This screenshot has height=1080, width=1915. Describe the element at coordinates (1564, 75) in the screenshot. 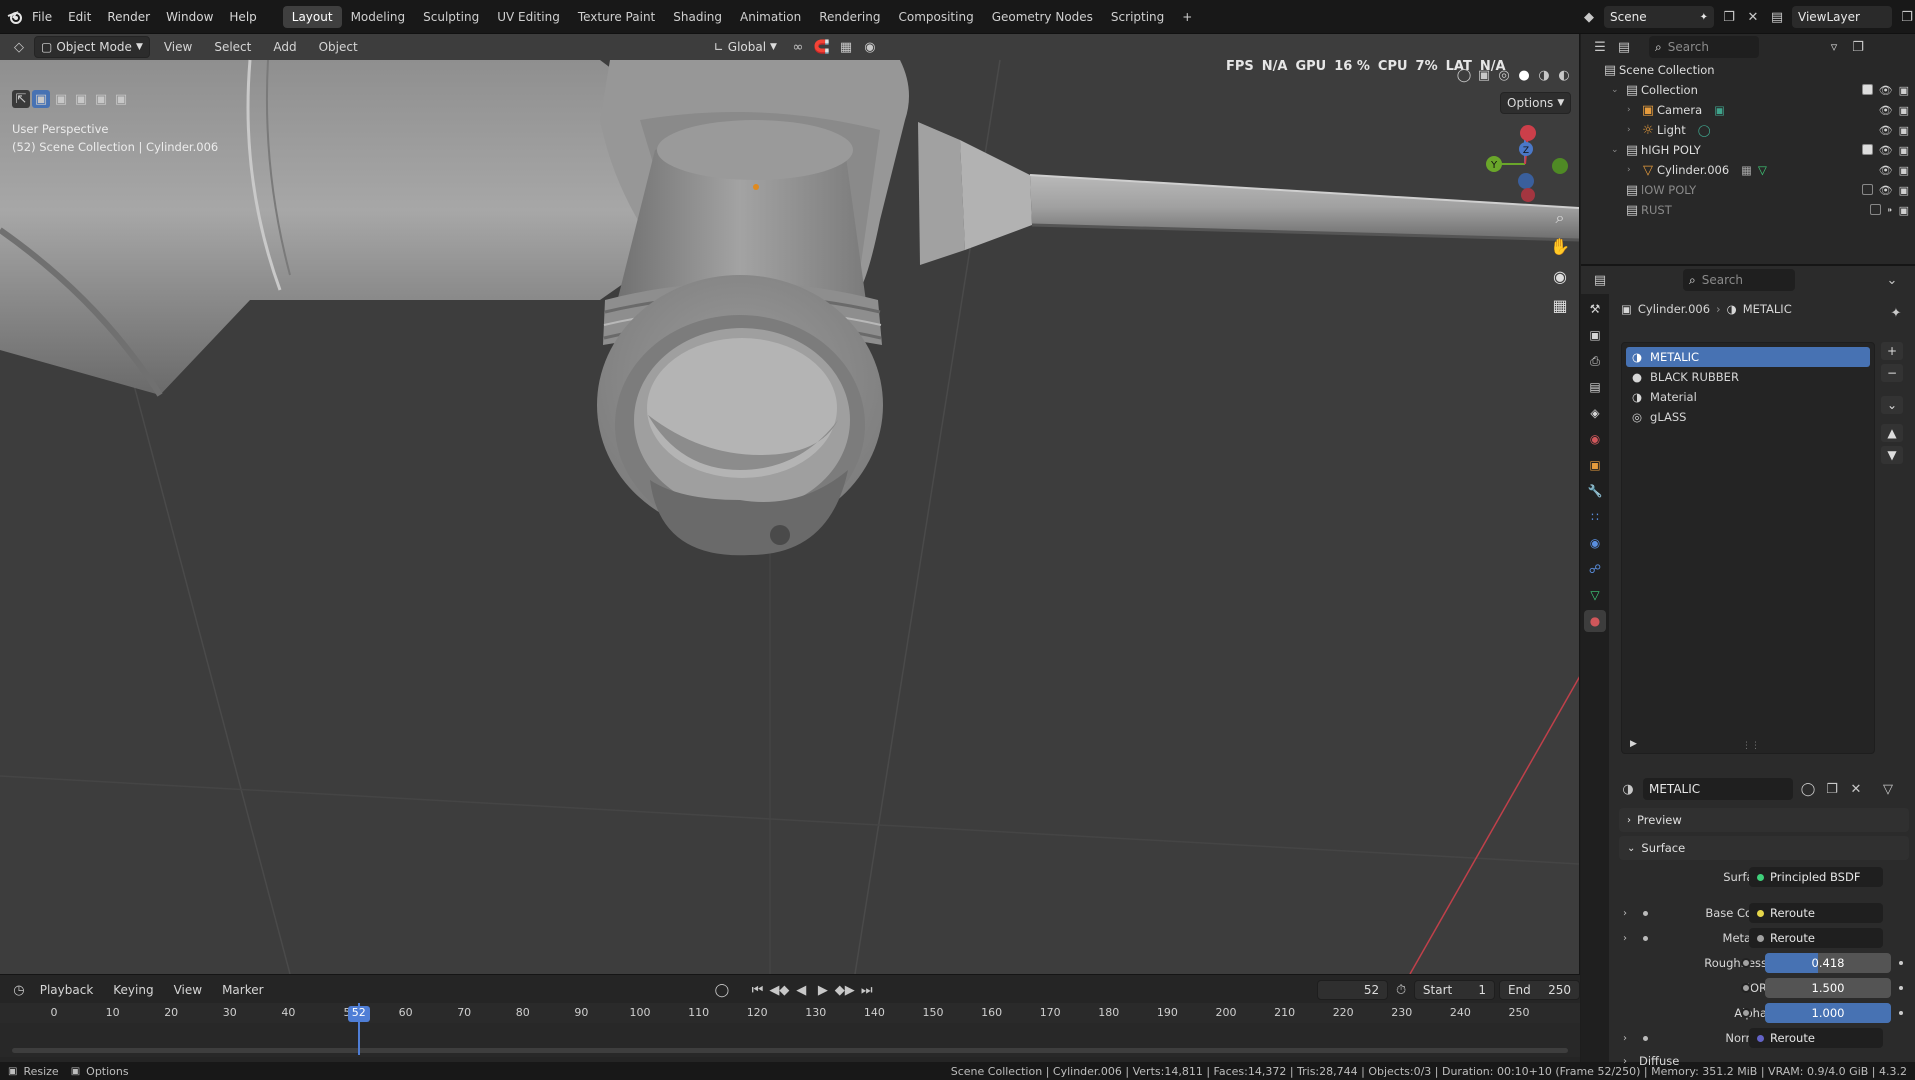

I see `rendered-shading-icon: ◐` at that location.